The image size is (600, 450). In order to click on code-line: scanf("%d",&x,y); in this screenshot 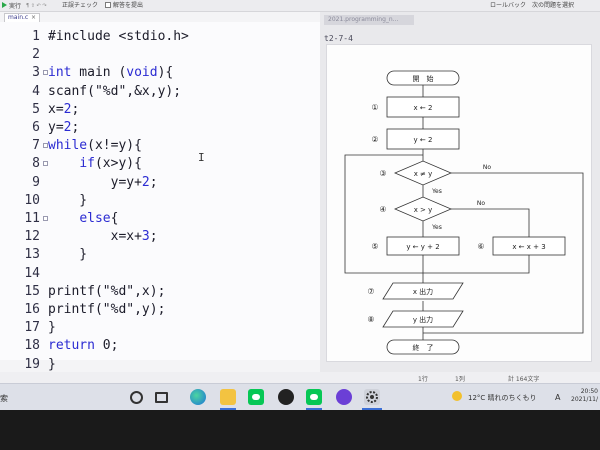, I will do `click(114, 92)`.